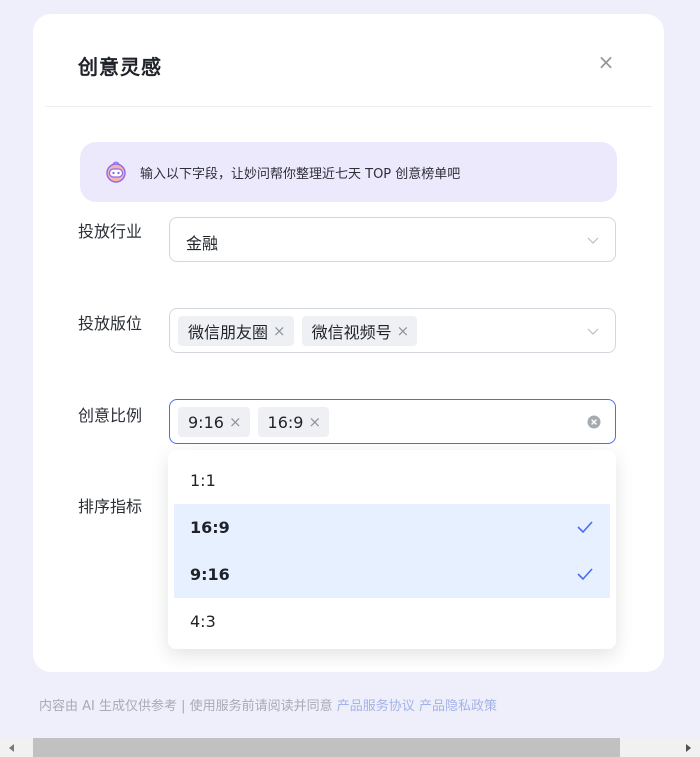 This screenshot has width=700, height=757. What do you see at coordinates (11, 748) in the screenshot?
I see `scroll-left-icon` at bounding box center [11, 748].